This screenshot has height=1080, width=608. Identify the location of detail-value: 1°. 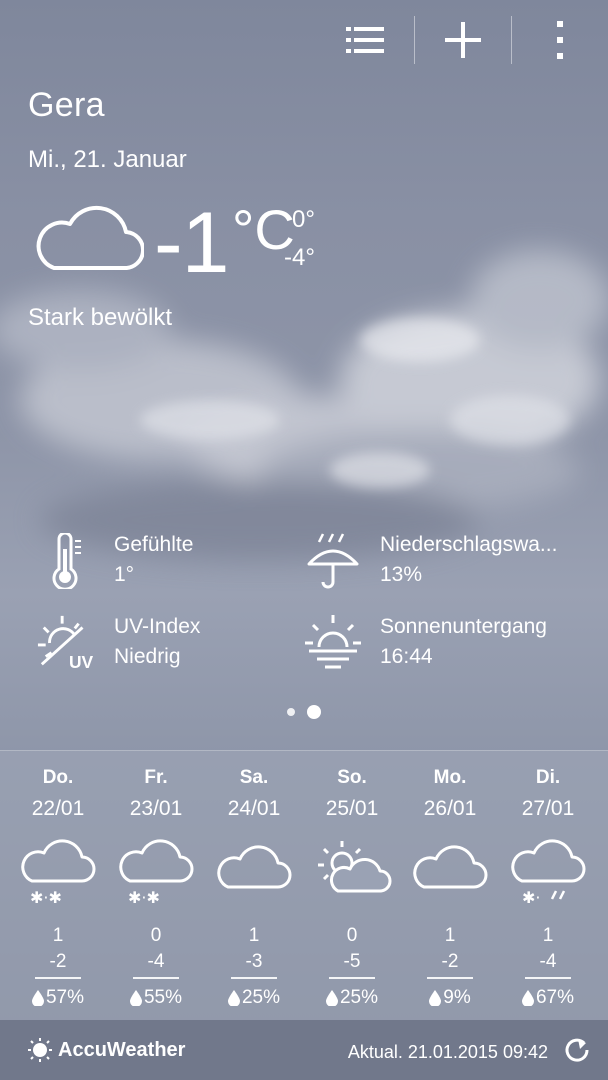
(124, 574).